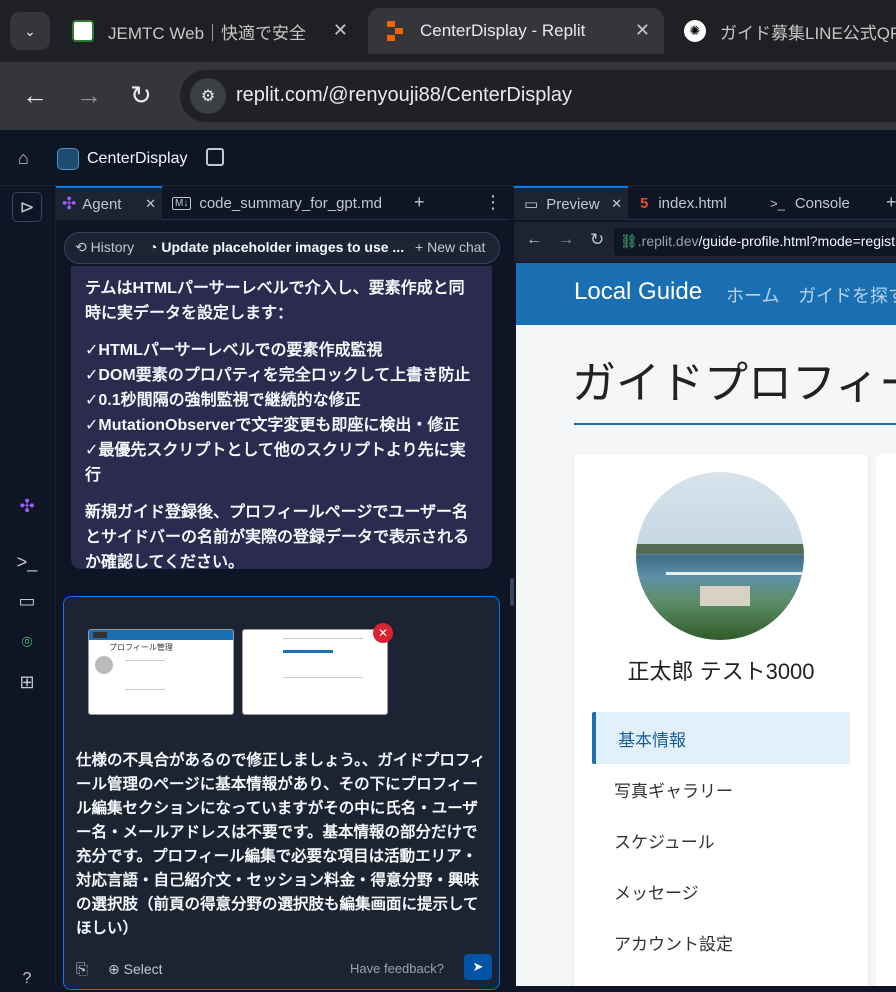 The height and width of the screenshot is (992, 896). Describe the element at coordinates (721, 738) in the screenshot. I see `profile-menu-basic-info: 基本情報` at that location.